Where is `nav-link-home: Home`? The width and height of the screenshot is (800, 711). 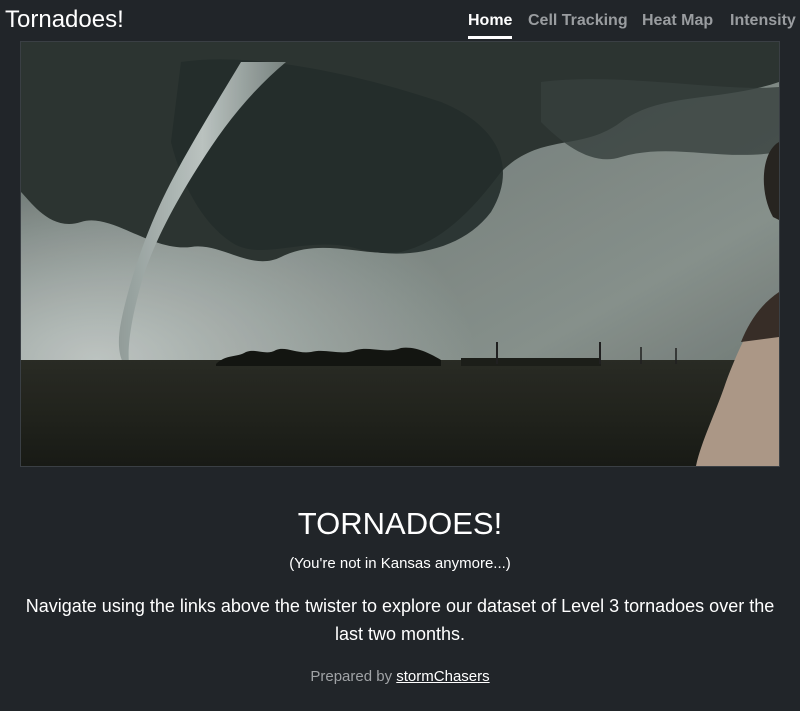
nav-link-home: Home is located at coordinates (490, 25).